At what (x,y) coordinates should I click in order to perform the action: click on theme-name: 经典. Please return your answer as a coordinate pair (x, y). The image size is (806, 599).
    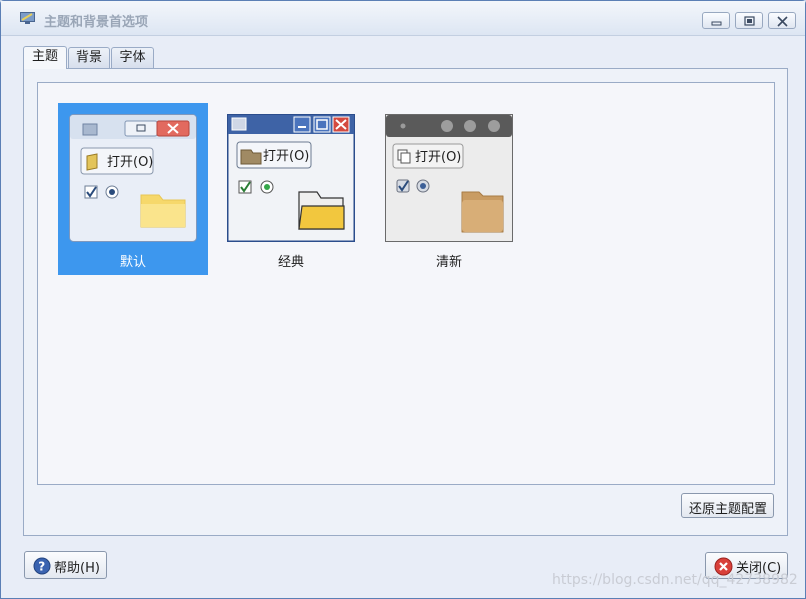
    Looking at the image, I should click on (290, 262).